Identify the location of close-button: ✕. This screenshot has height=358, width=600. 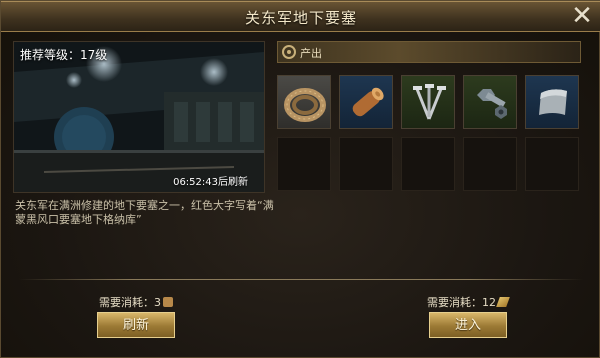
(582, 16).